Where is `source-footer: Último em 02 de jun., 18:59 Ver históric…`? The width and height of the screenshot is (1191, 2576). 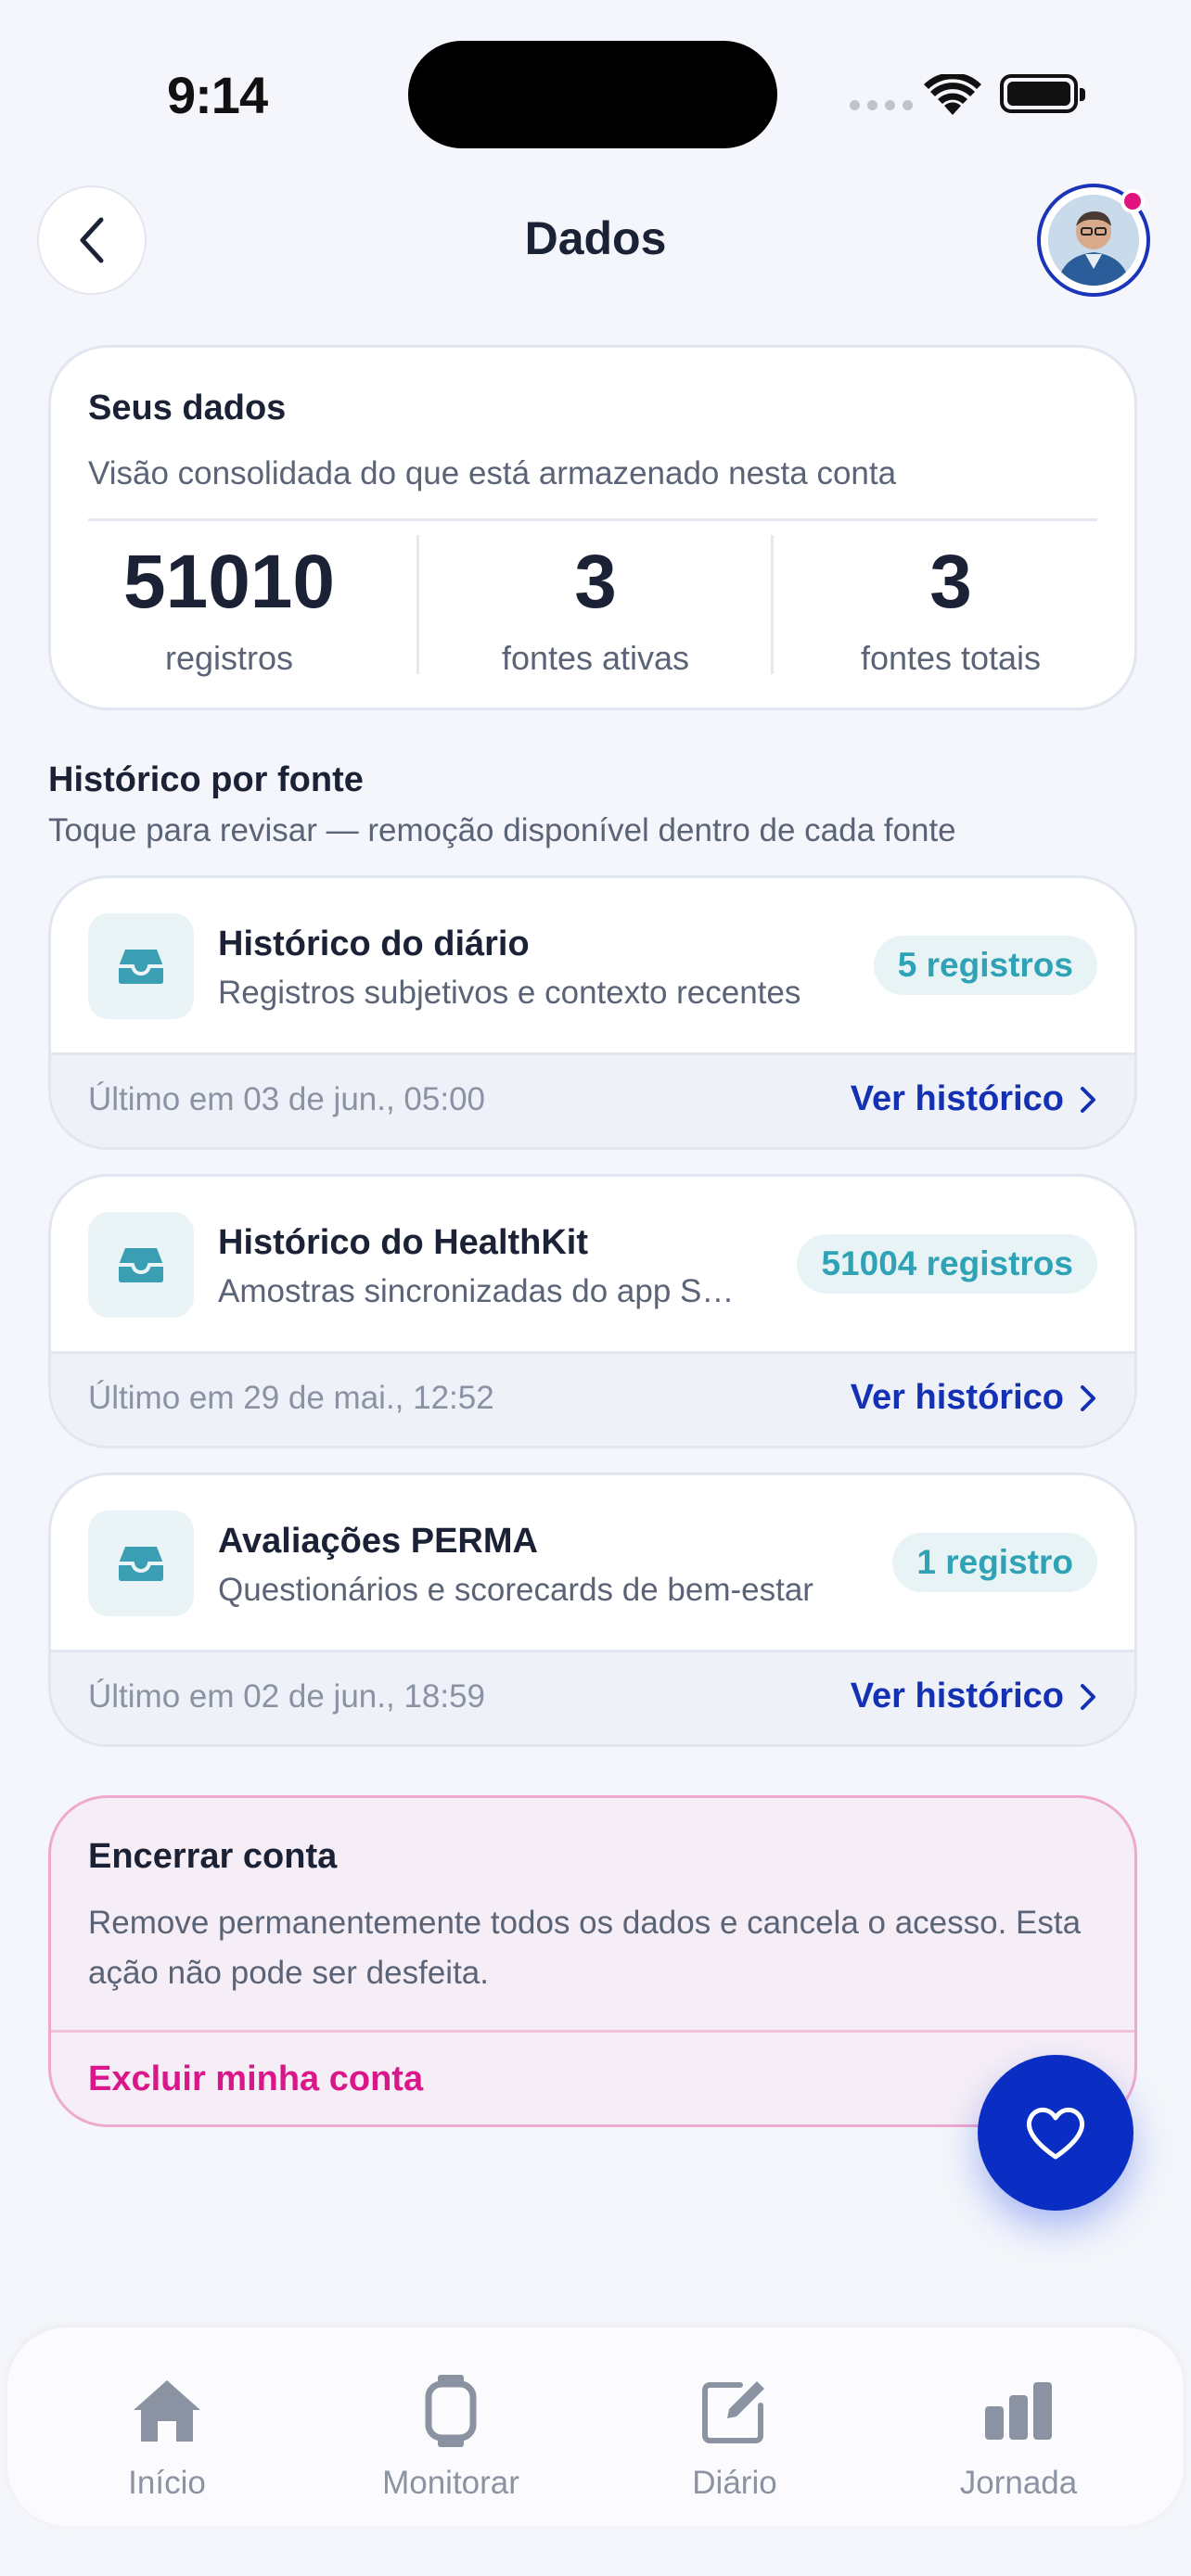
source-footer: Último em 02 de jun., 18:59 Ver históric… is located at coordinates (592, 1697).